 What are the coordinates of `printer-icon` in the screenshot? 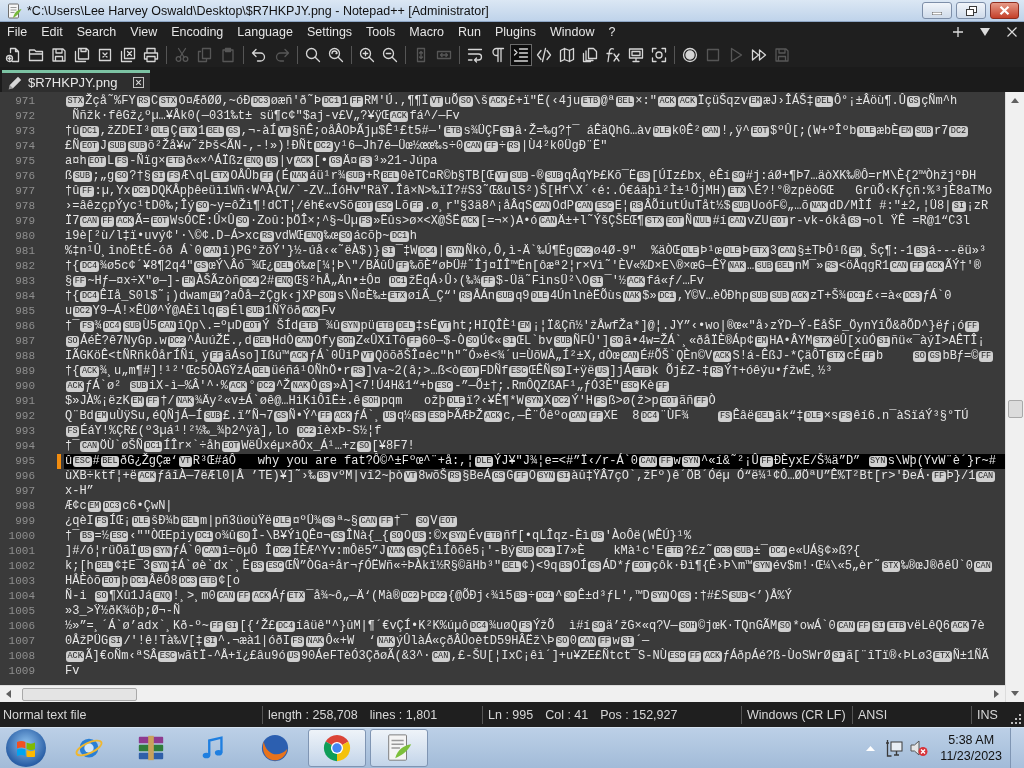 It's located at (151, 54).